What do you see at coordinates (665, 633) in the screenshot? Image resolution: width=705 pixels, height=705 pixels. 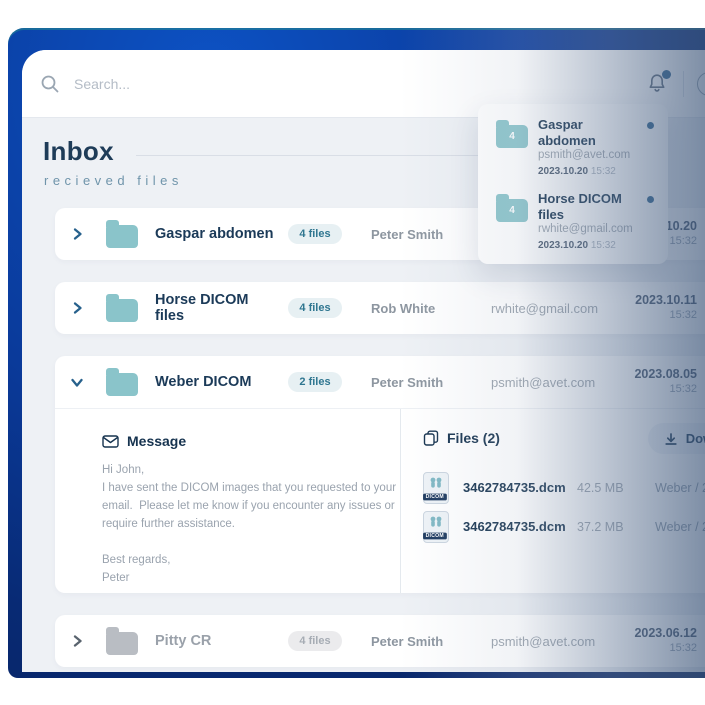 I see `received-date: 2023.06.12` at bounding box center [665, 633].